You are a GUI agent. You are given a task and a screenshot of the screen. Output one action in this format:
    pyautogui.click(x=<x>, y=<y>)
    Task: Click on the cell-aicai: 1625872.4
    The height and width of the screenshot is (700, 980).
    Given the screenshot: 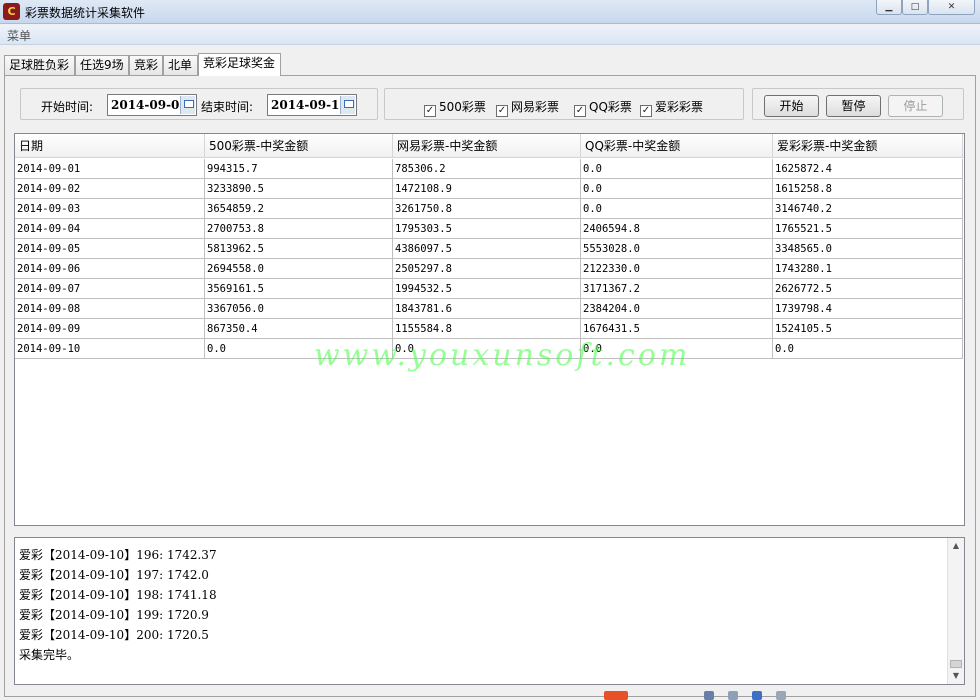 What is the action you would take?
    pyautogui.click(x=868, y=169)
    